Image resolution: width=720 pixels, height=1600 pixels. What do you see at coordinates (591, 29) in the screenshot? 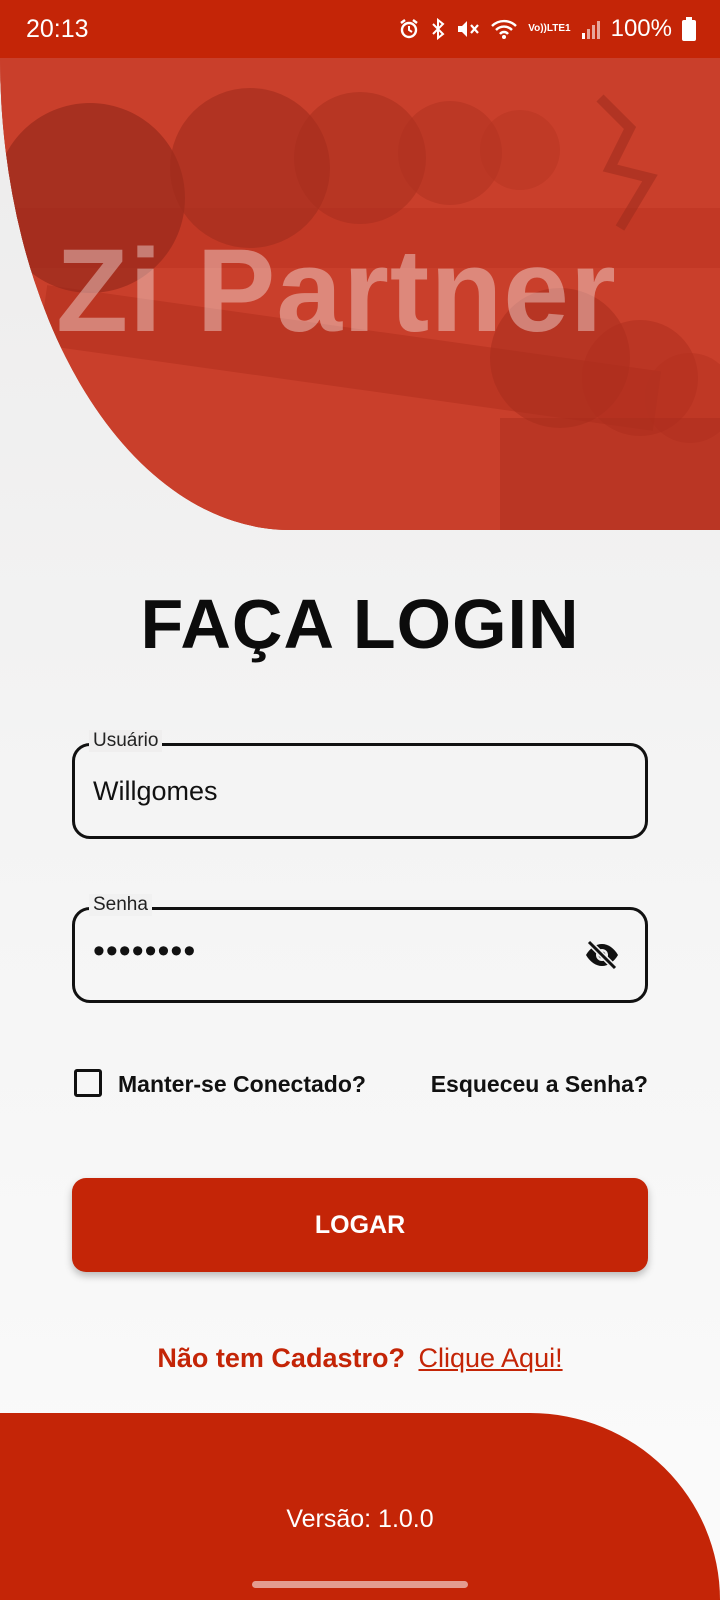
I see `signal-icon` at bounding box center [591, 29].